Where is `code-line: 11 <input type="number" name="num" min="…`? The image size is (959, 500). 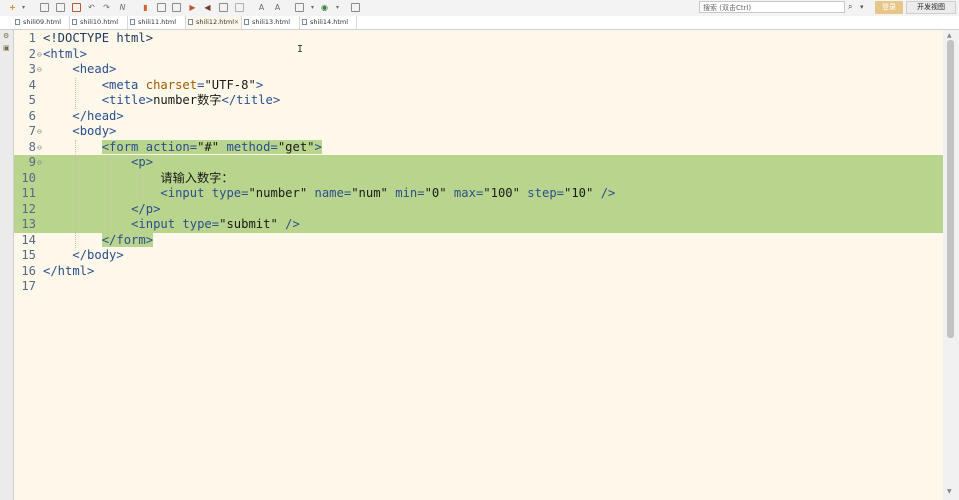 code-line: 11 <input type="number" name="num" min="… is located at coordinates (478, 194).